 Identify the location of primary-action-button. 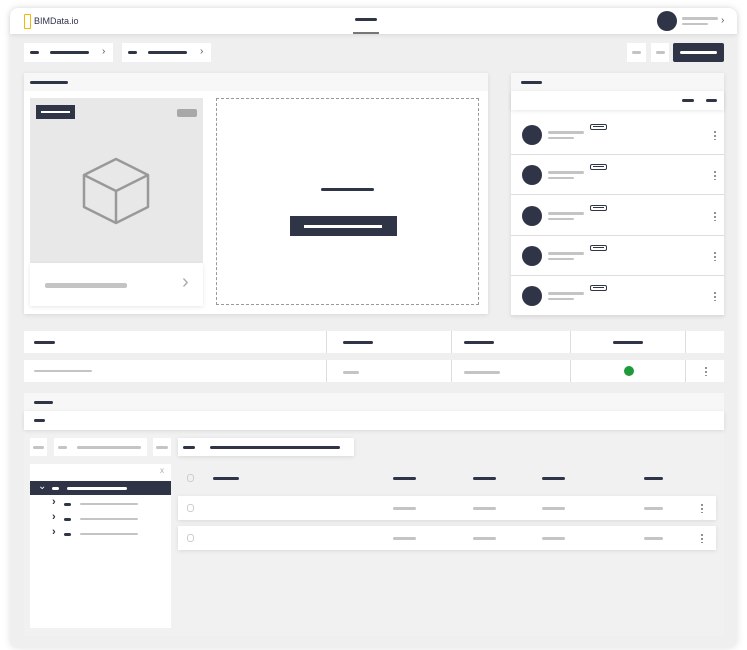
(698, 52).